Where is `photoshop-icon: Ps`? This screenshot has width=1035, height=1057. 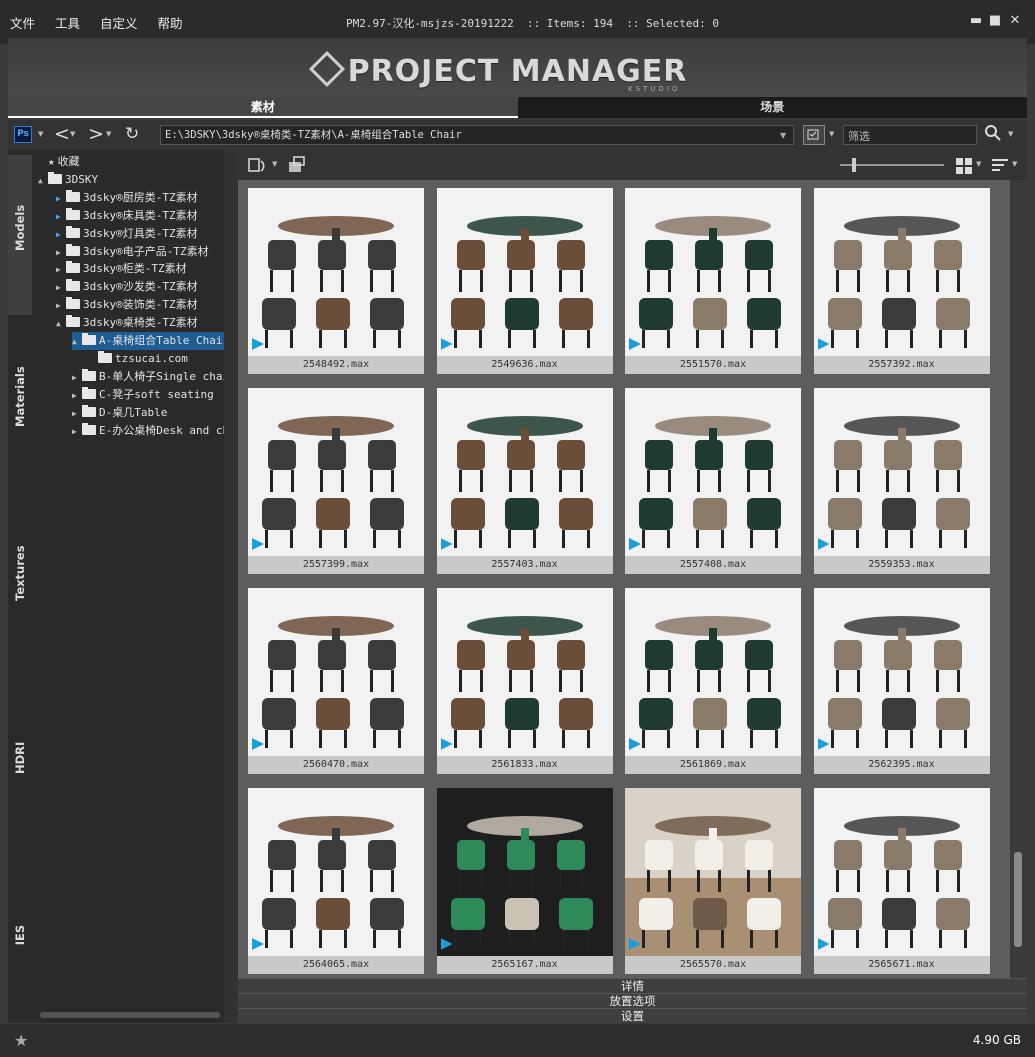
photoshop-icon: Ps is located at coordinates (23, 134).